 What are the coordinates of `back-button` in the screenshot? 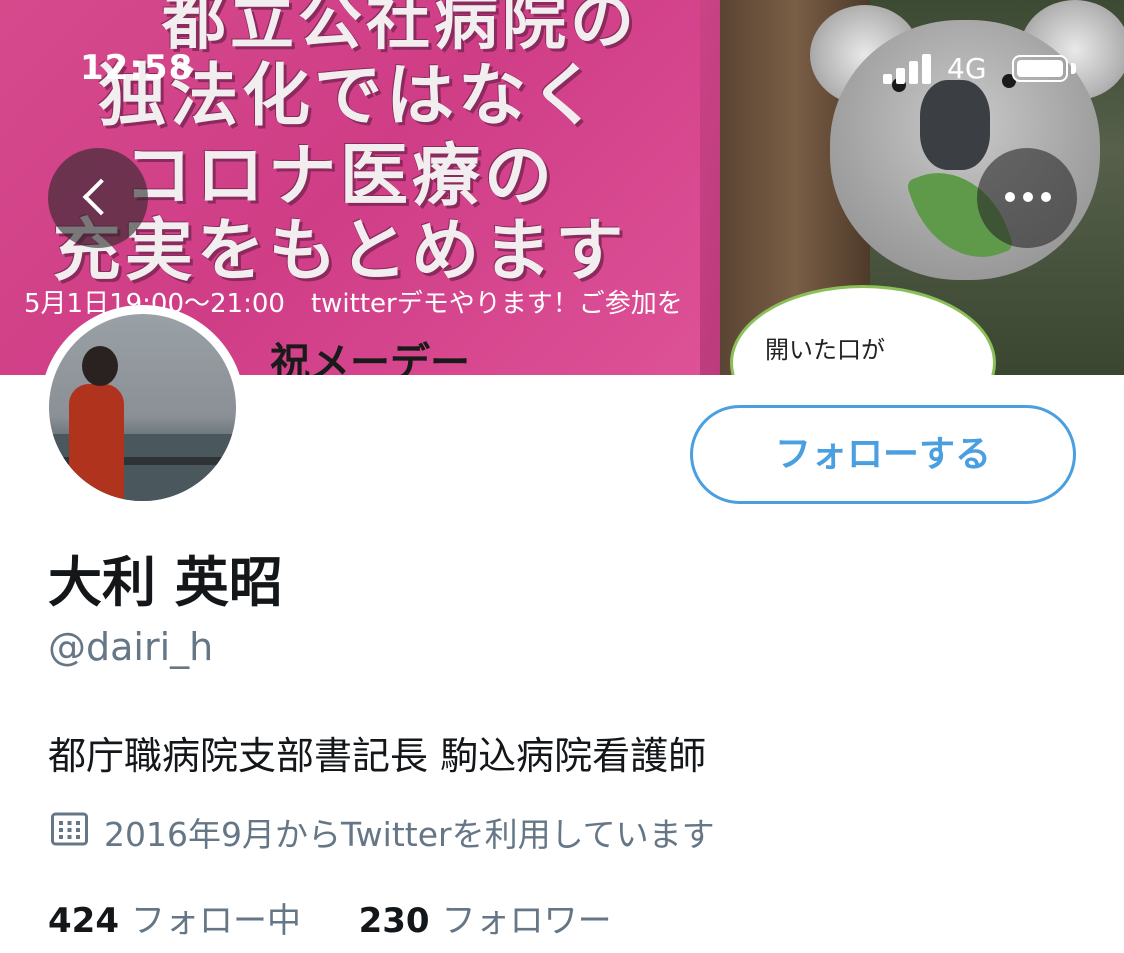 It's located at (98, 198).